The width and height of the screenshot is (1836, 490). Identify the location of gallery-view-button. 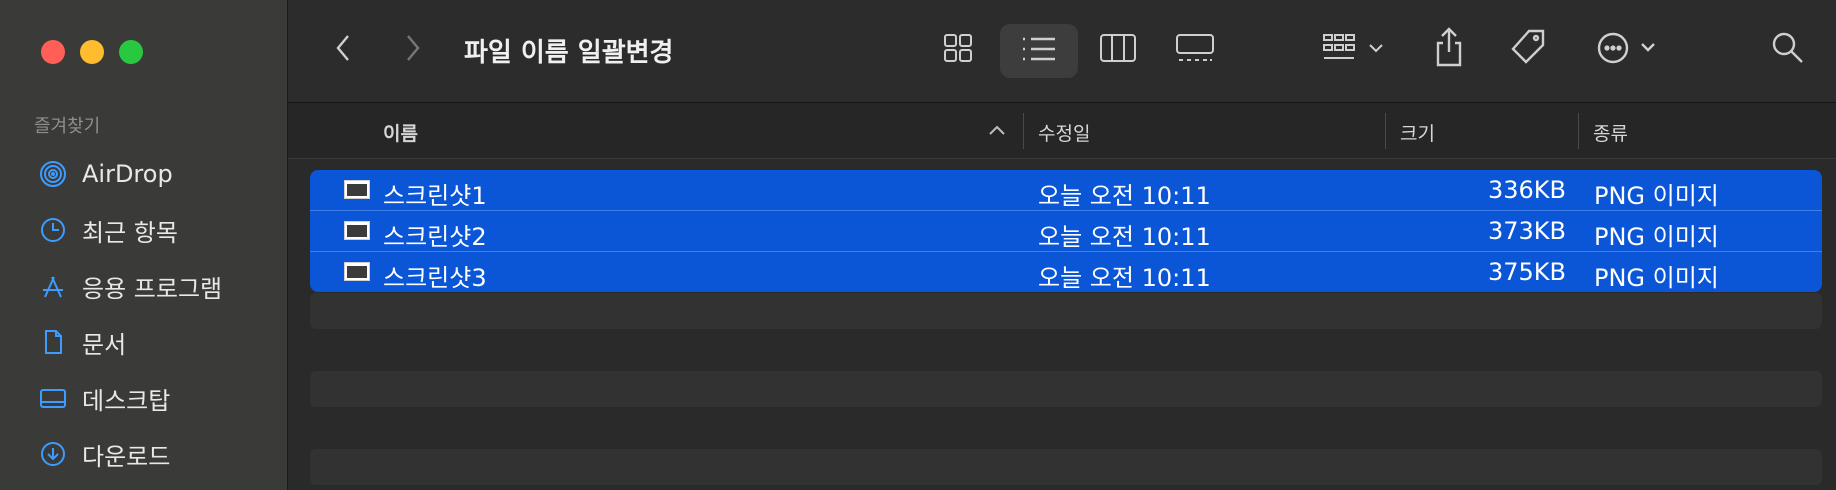
(1195, 50).